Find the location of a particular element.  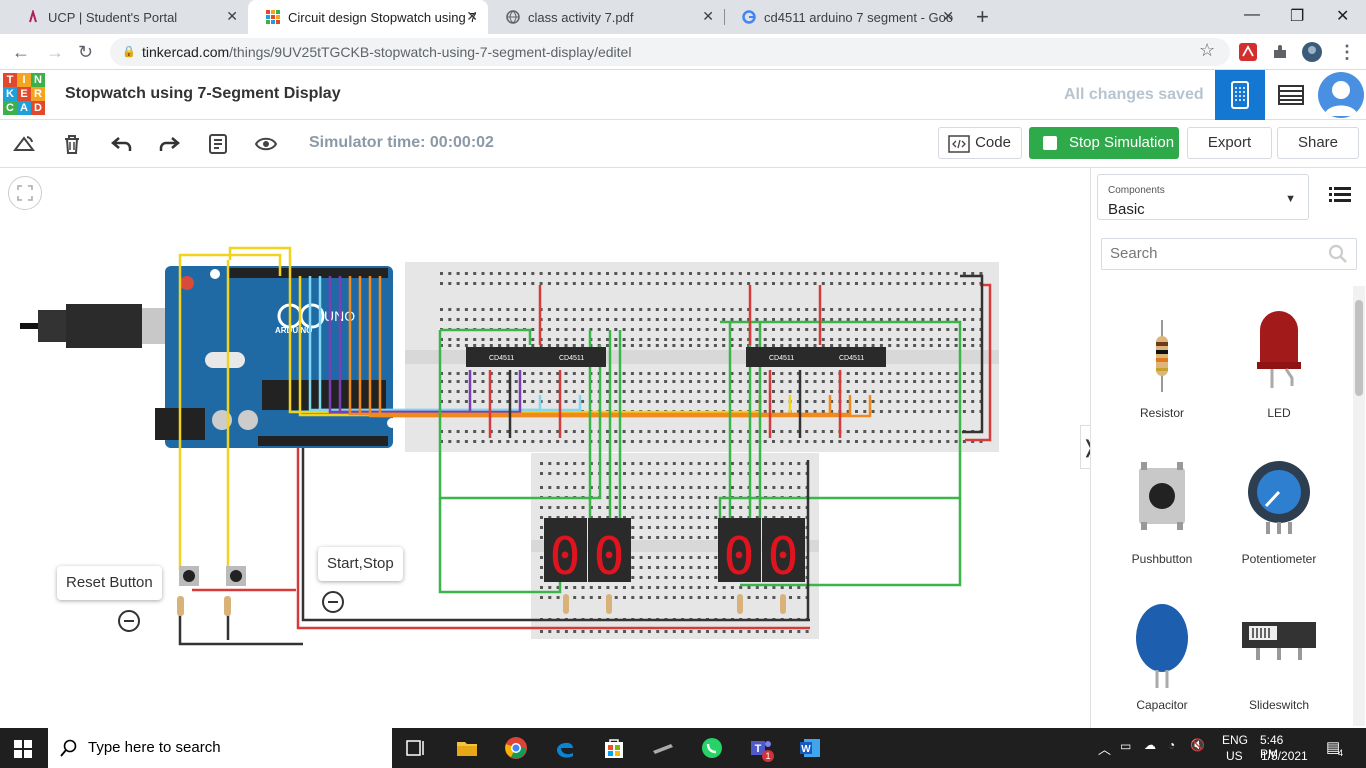

usb-drive-icon is located at coordinates (663, 748).